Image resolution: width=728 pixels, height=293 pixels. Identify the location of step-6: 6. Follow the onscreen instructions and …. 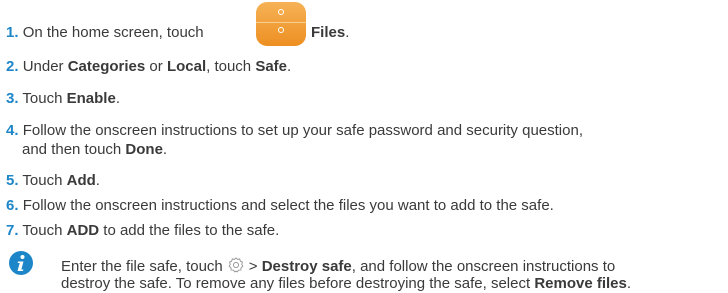
(280, 205).